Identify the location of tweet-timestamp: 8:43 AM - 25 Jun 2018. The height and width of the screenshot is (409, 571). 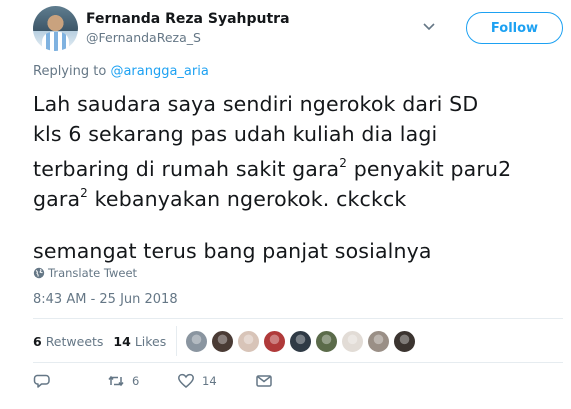
(105, 299).